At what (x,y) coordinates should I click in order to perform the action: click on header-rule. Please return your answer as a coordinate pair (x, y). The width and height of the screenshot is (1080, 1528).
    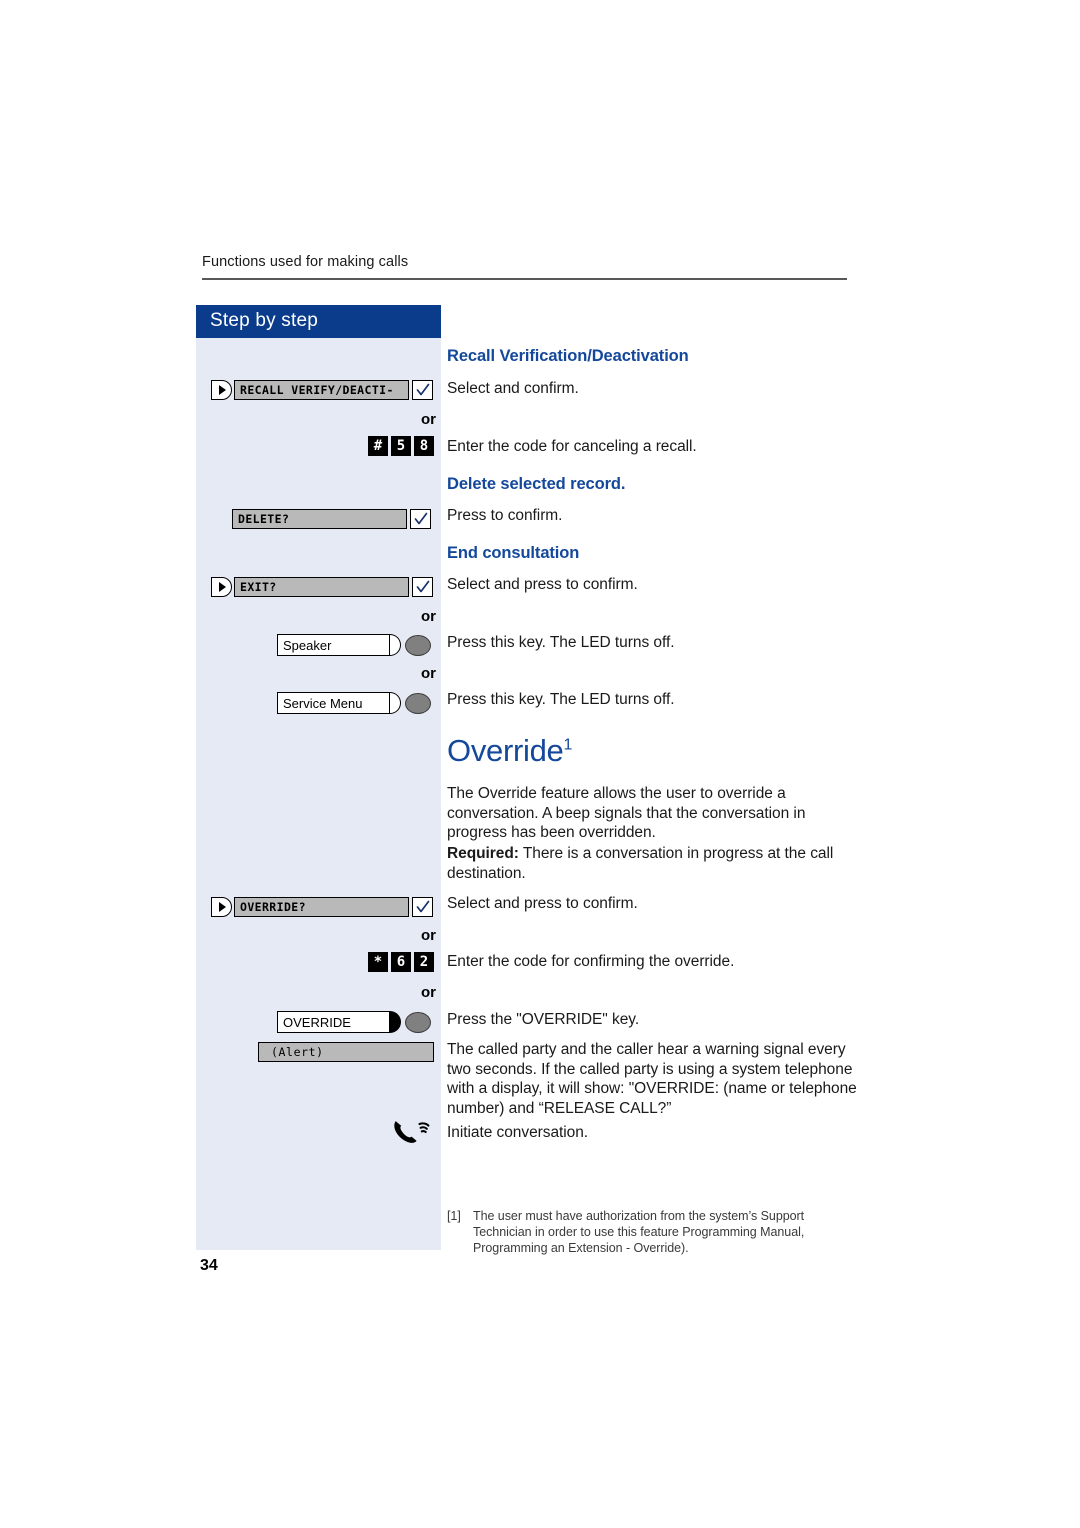
    Looking at the image, I should click on (524, 279).